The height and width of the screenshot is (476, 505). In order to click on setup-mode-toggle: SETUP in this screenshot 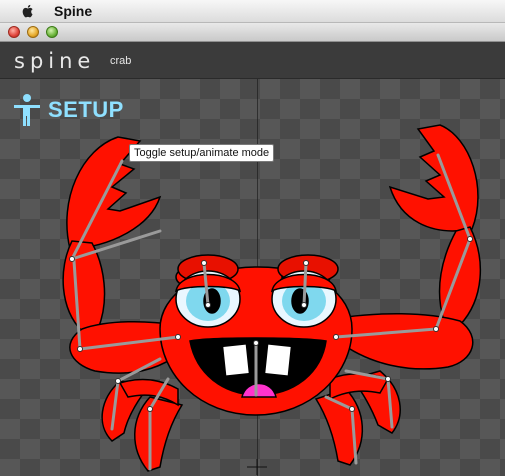, I will do `click(68, 110)`.